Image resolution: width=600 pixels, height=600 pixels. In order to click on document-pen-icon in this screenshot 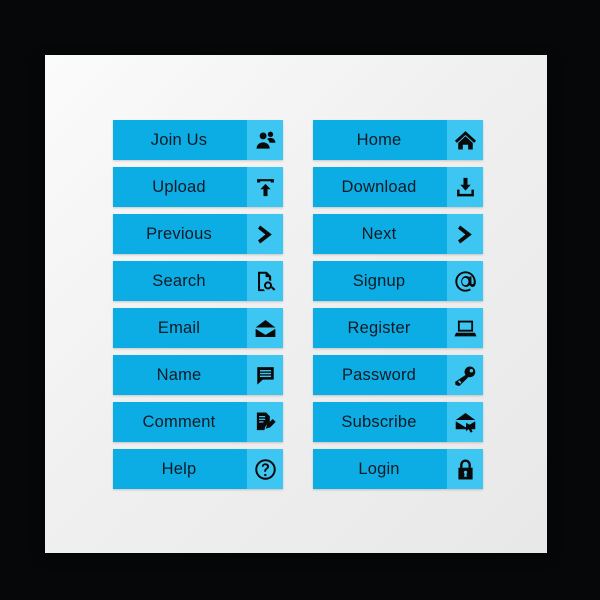, I will do `click(265, 422)`.